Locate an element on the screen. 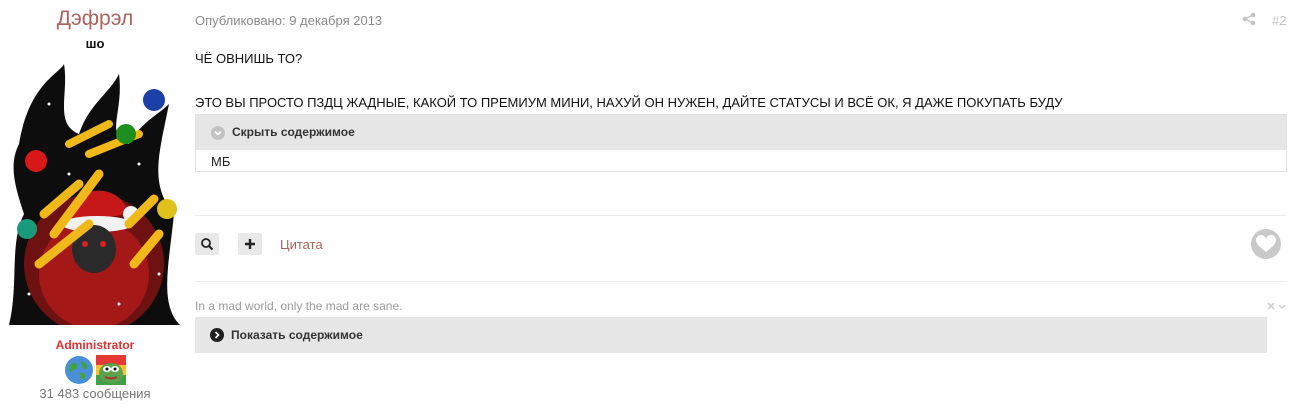 This screenshot has height=414, width=1295. spoiler-toggle: Скрыть содержимое is located at coordinates (741, 132).